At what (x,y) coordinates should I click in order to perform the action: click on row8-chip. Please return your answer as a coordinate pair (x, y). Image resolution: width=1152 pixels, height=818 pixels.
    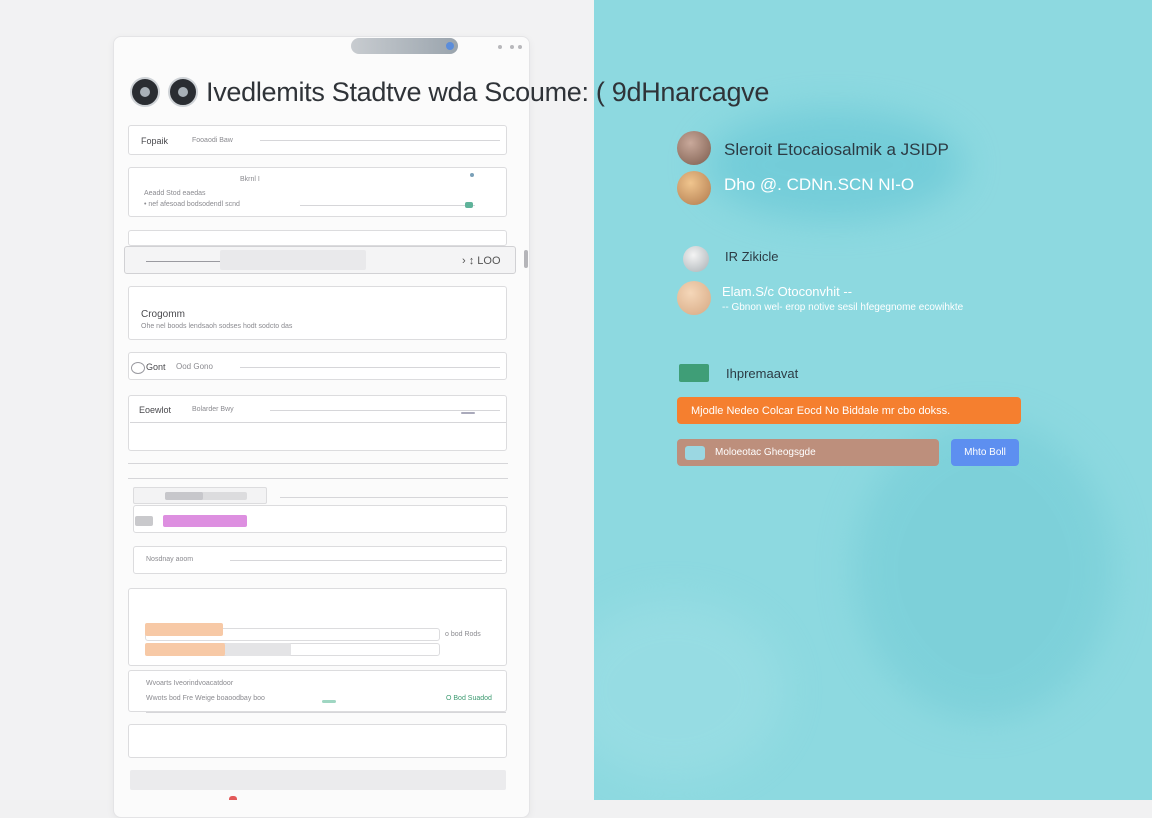
    Looking at the image, I should click on (144, 521).